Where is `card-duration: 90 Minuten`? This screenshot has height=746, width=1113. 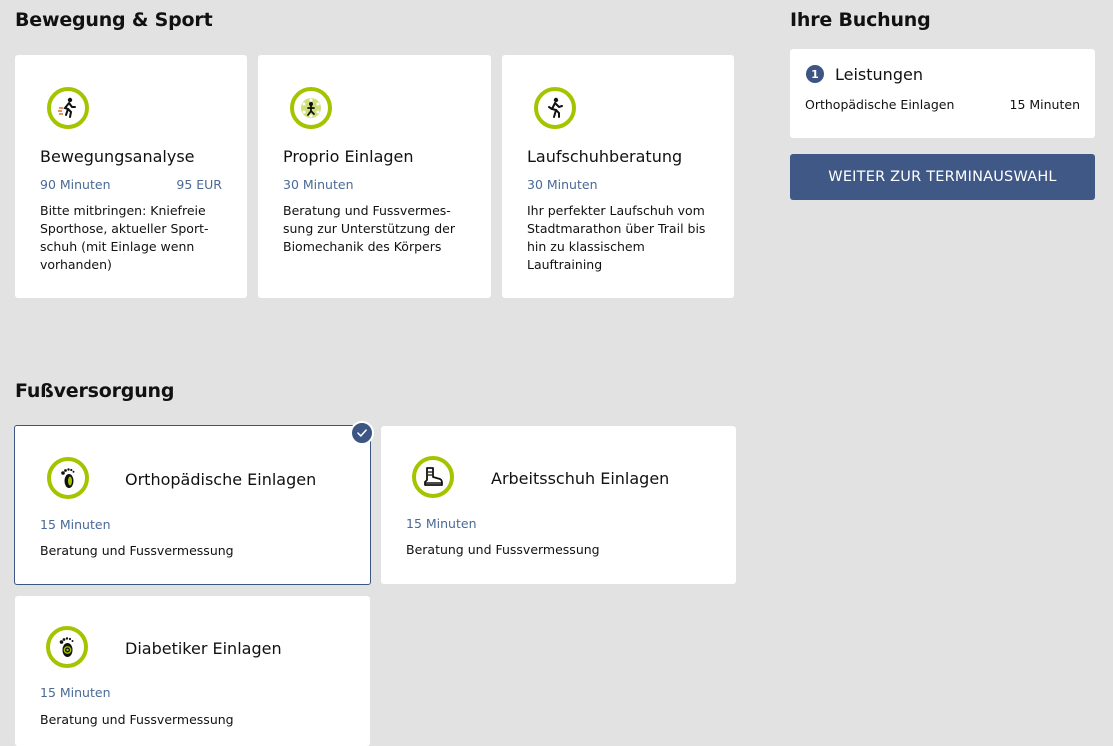
card-duration: 90 Minuten is located at coordinates (75, 184).